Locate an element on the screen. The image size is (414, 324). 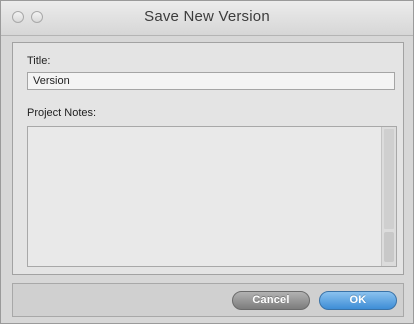
cancel-button: Cancel is located at coordinates (271, 300).